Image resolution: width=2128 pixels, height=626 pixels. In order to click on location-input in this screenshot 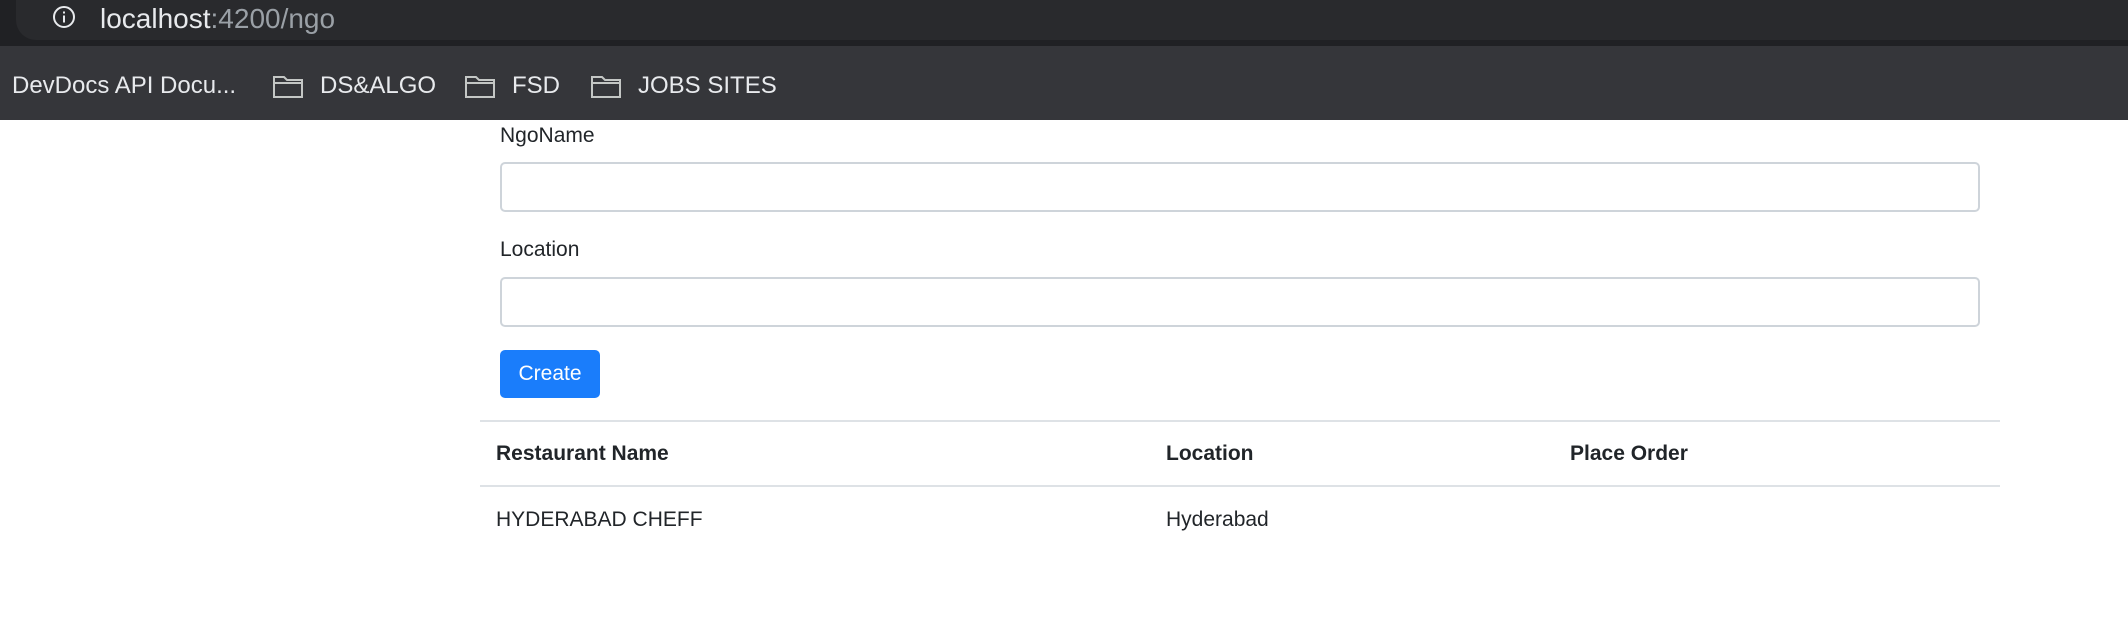, I will do `click(1240, 302)`.